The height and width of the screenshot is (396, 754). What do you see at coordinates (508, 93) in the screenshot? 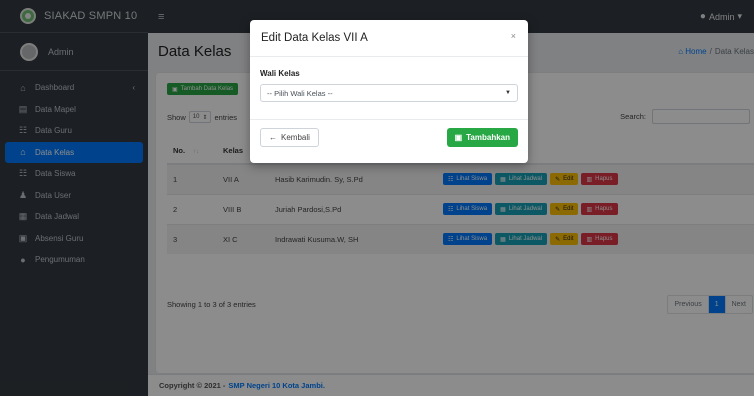
I see `chevron-down-icon: ▼` at bounding box center [508, 93].